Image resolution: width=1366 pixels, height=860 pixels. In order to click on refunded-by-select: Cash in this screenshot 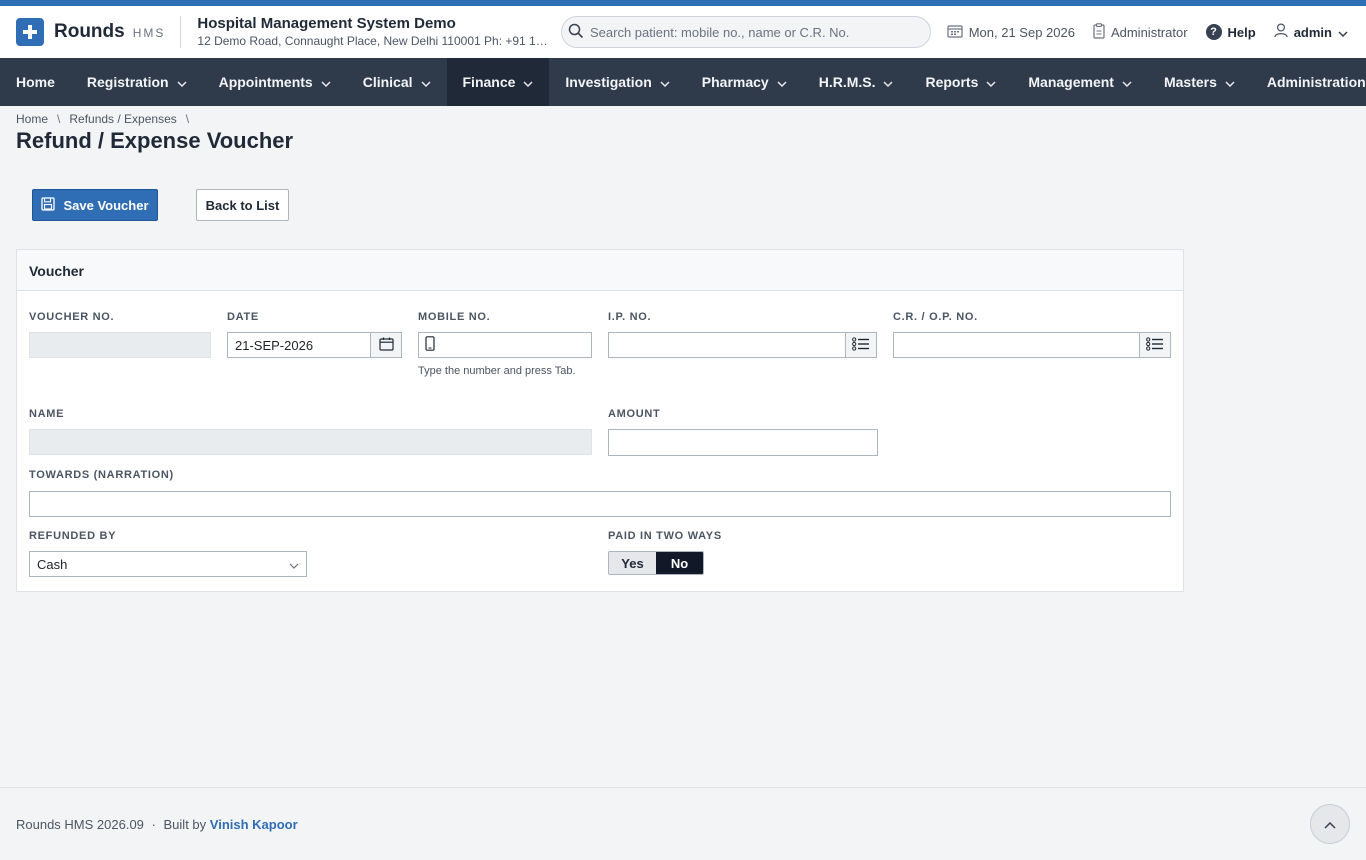, I will do `click(168, 564)`.